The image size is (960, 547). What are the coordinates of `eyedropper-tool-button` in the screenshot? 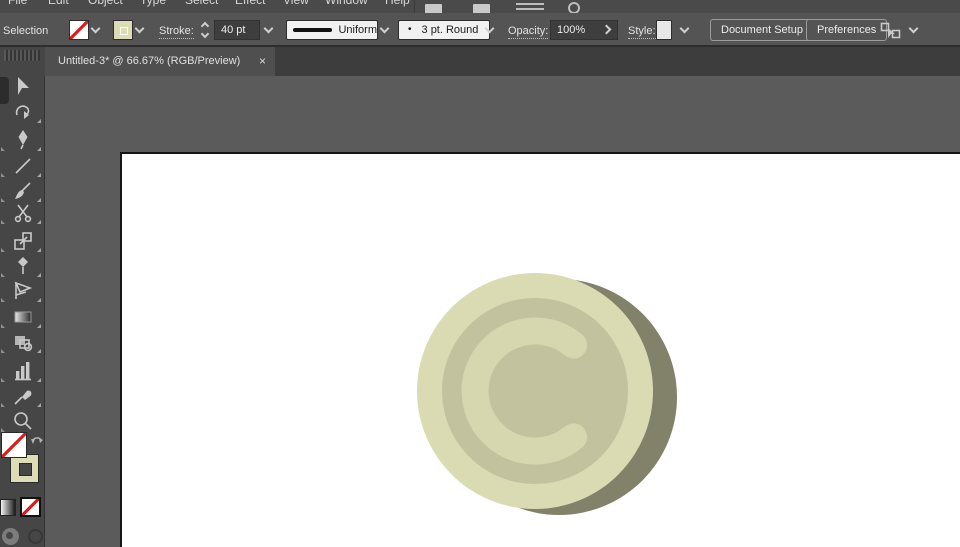 It's located at (22, 396).